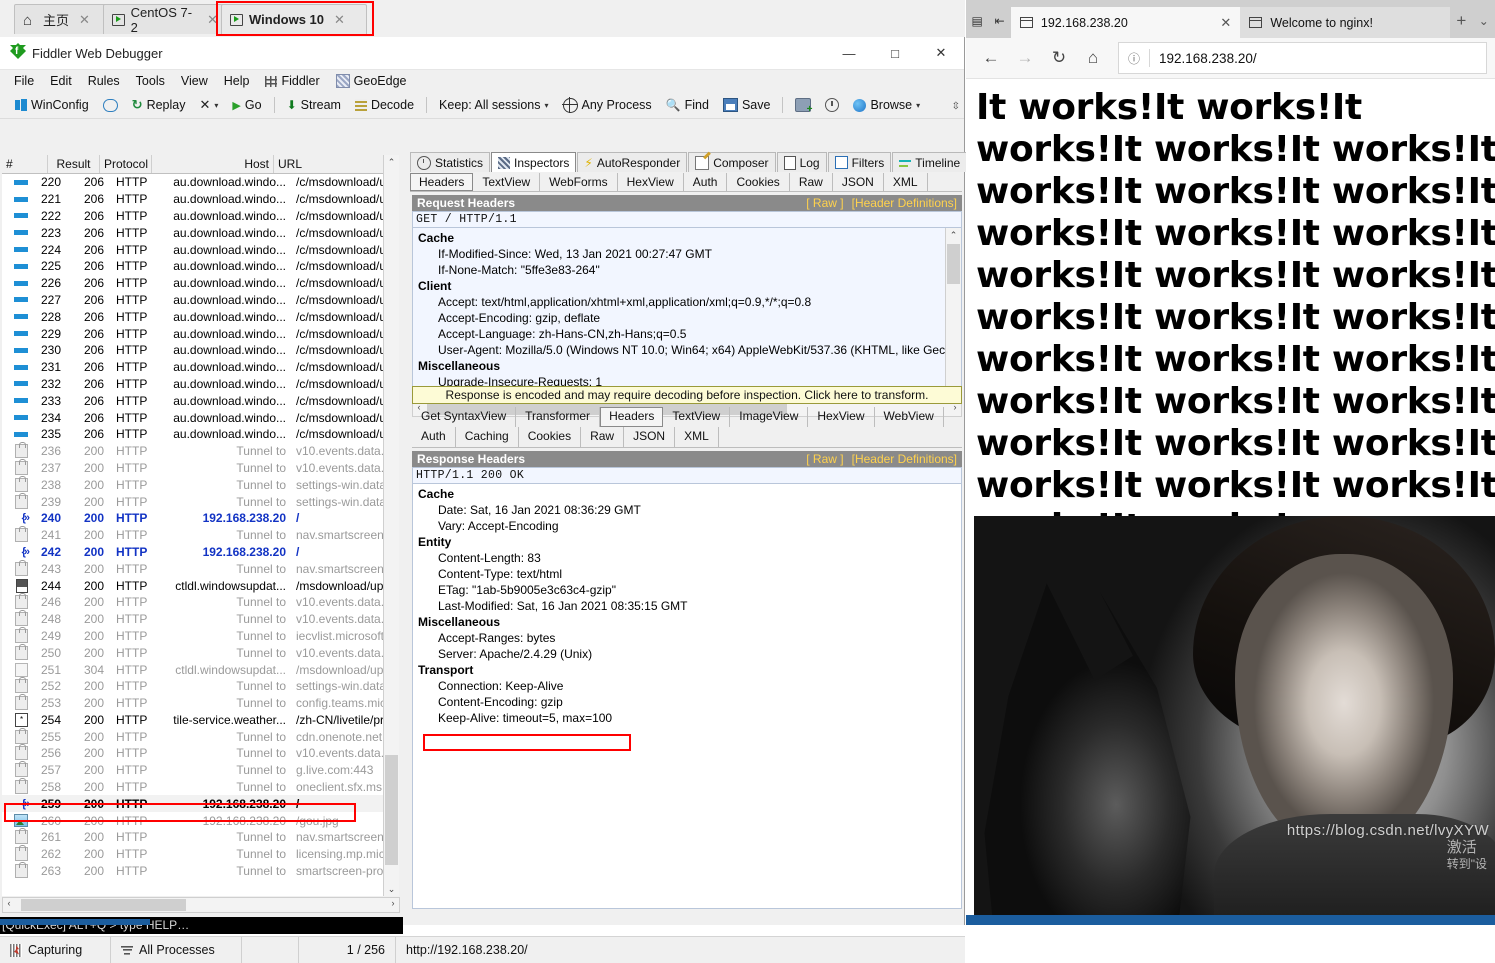 The height and width of the screenshot is (963, 1495). I want to click on session-row: 246 200 HTTP Tunnel to v10.events.data.micr, so click(192, 602).